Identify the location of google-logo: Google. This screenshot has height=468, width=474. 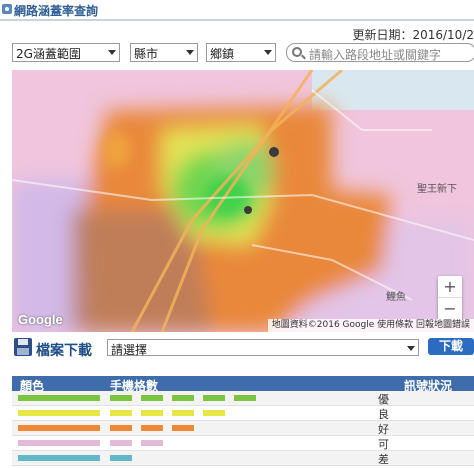
(40, 319).